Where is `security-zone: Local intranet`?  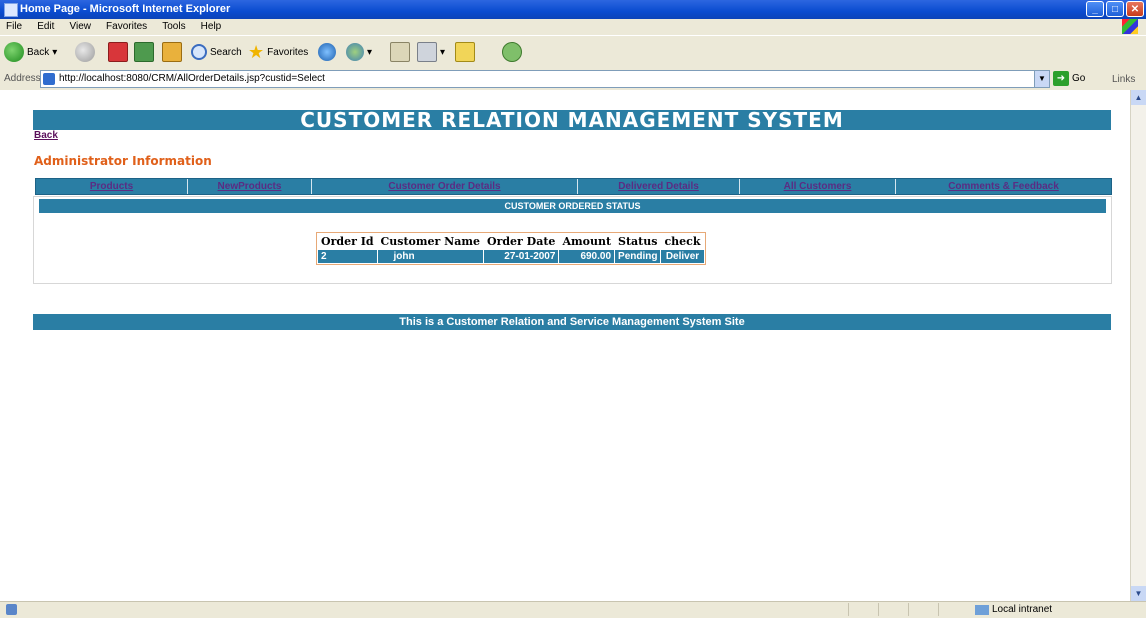 security-zone: Local intranet is located at coordinates (1013, 609).